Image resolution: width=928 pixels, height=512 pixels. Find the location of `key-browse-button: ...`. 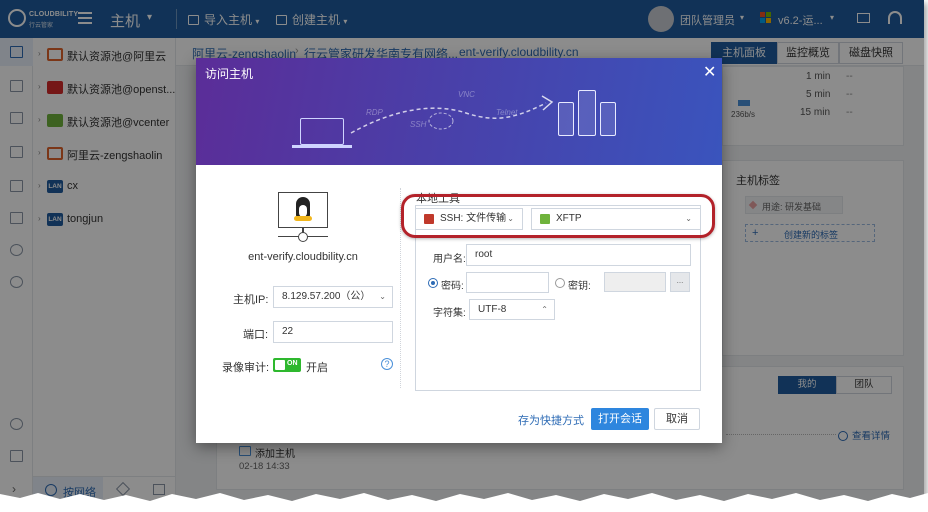

key-browse-button: ... is located at coordinates (680, 282).